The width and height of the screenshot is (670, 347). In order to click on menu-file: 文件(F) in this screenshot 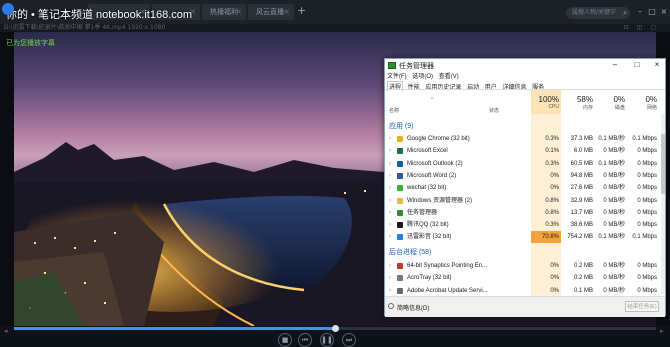, I will do `click(397, 77)`.